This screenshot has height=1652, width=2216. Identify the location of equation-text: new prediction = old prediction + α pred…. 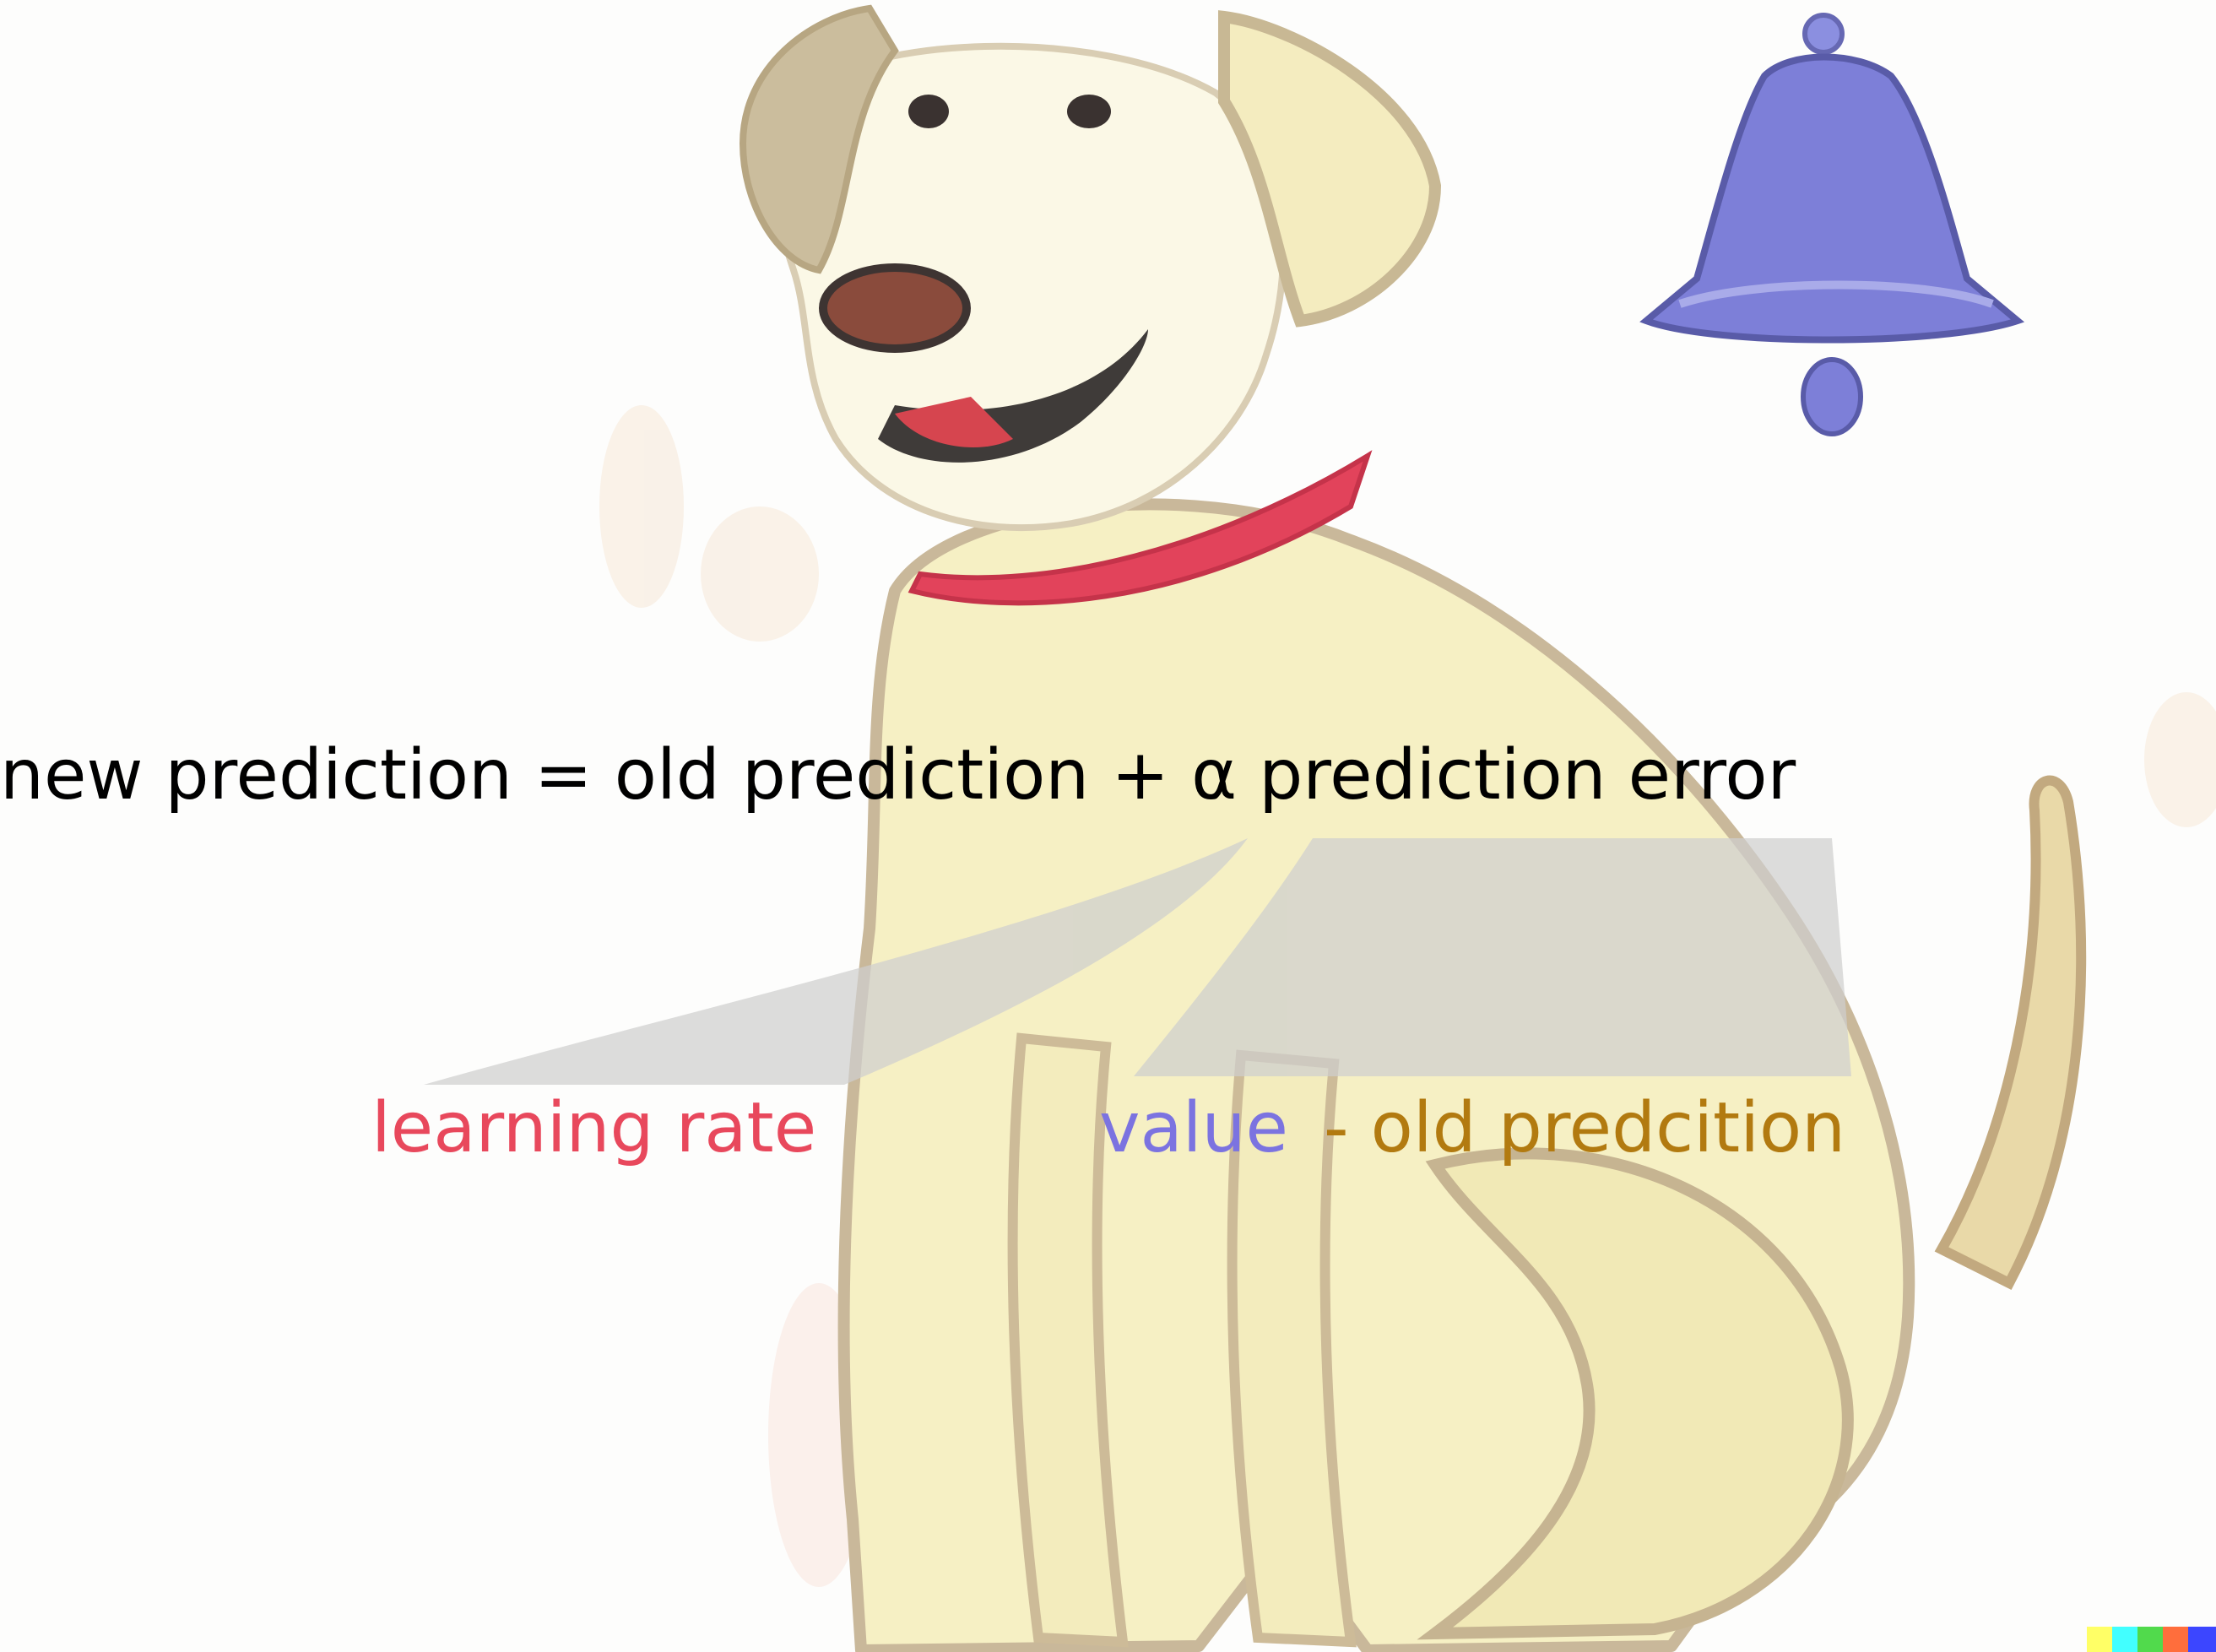
(898, 775).